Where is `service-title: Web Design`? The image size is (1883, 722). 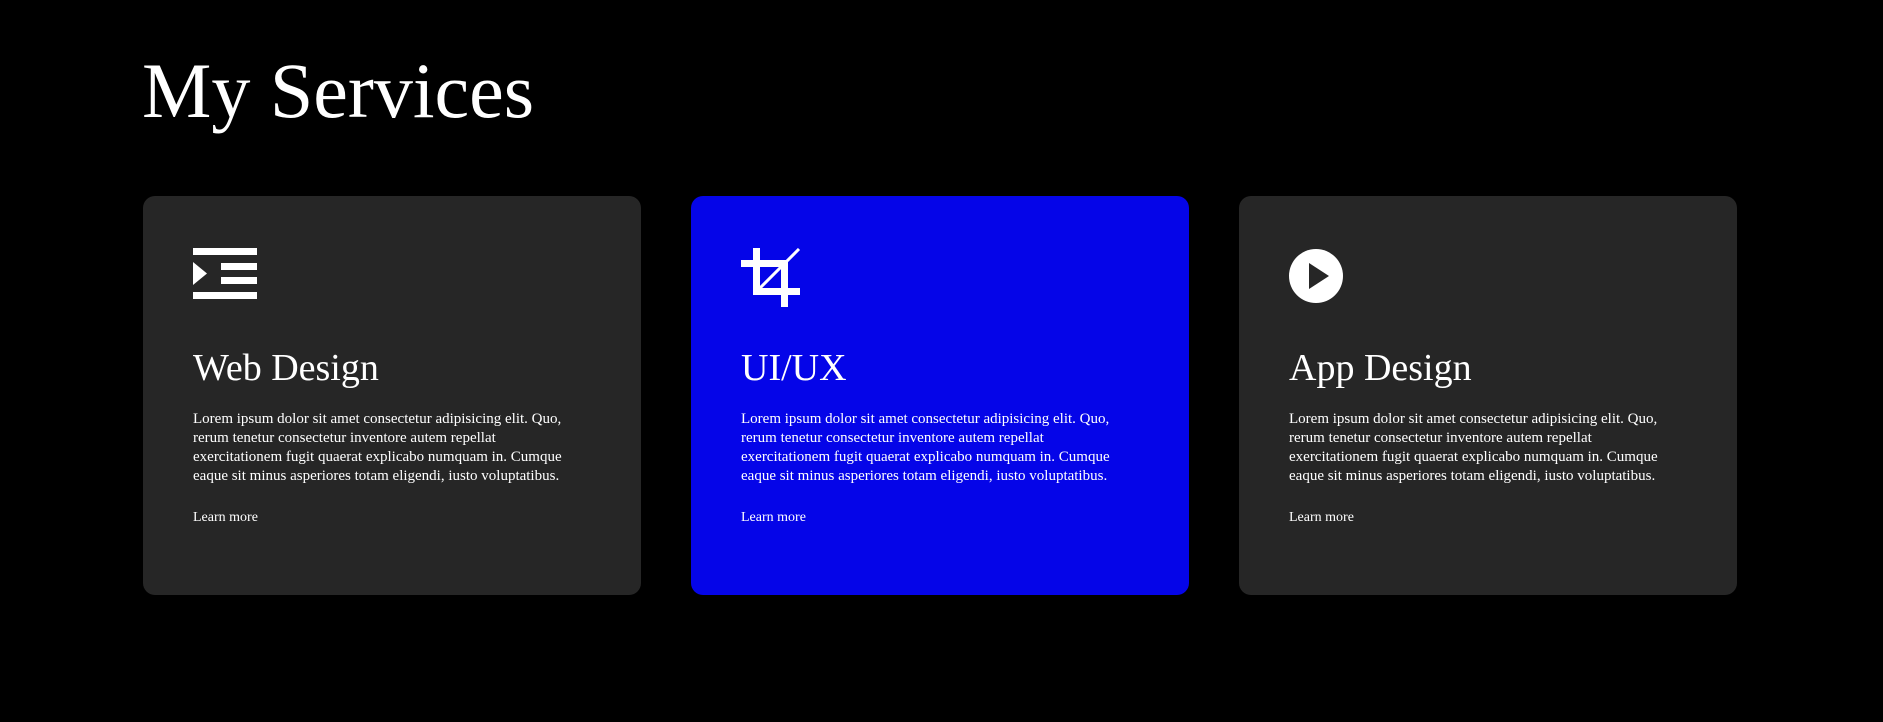
service-title: Web Design is located at coordinates (286, 368).